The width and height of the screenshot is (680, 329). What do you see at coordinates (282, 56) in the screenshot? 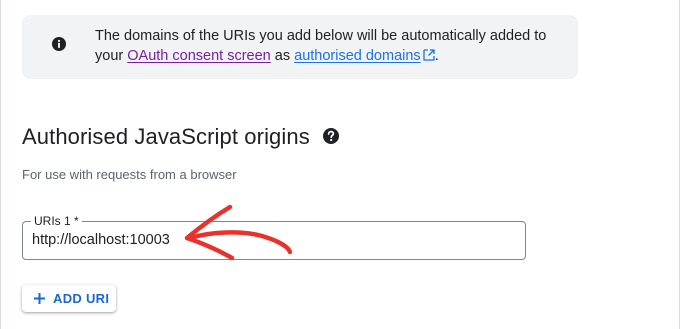
I see `info-text-middle: as` at bounding box center [282, 56].